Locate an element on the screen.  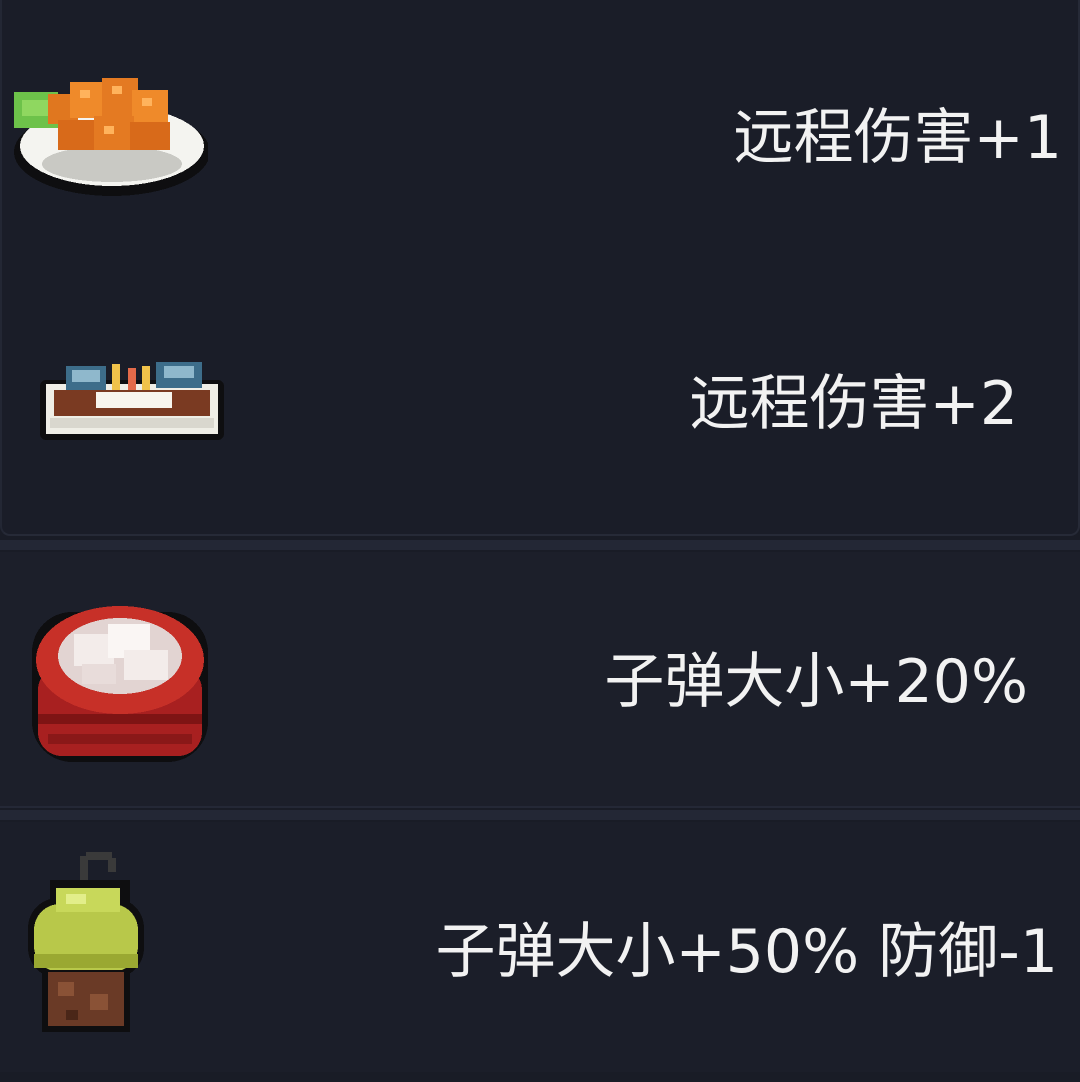
mushroom-pot-icon is located at coordinates (85, 945).